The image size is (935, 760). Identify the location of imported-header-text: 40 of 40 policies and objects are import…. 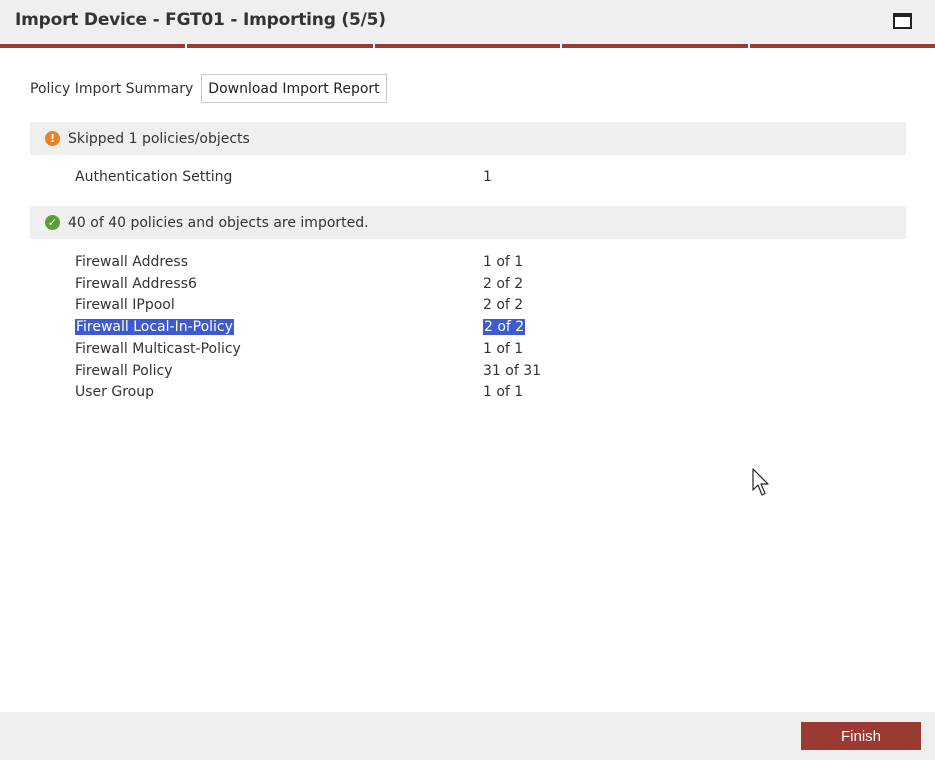
(218, 222).